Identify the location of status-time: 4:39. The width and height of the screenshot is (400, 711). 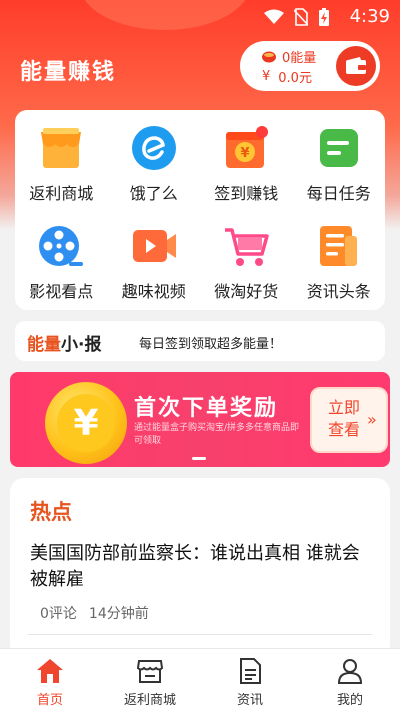
(369, 16).